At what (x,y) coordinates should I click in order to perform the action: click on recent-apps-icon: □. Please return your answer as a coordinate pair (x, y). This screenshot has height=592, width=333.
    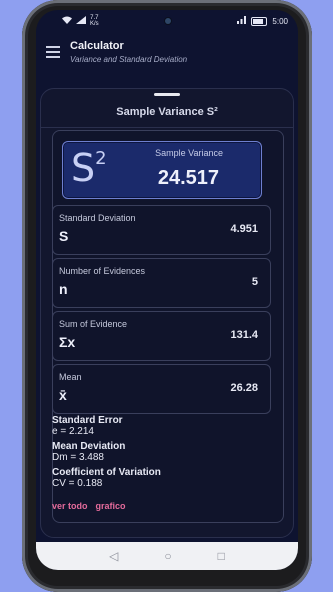
    Looking at the image, I should click on (221, 556).